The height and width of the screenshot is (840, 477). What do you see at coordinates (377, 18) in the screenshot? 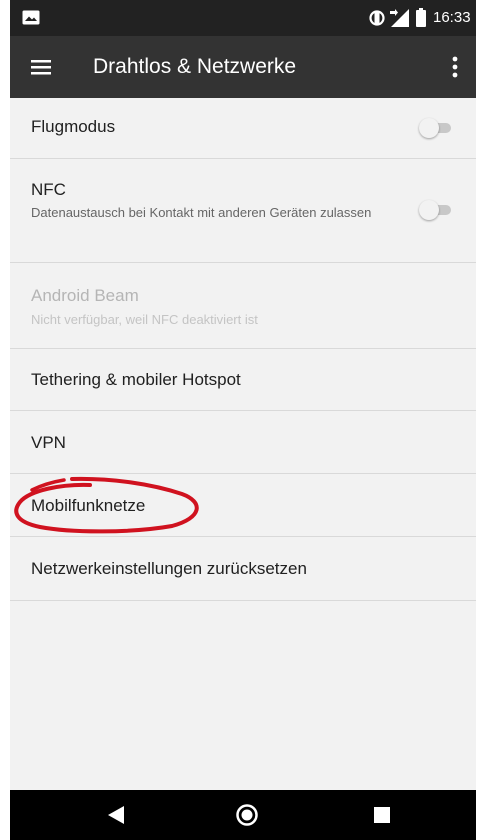
I see `screen-rotation-icon` at bounding box center [377, 18].